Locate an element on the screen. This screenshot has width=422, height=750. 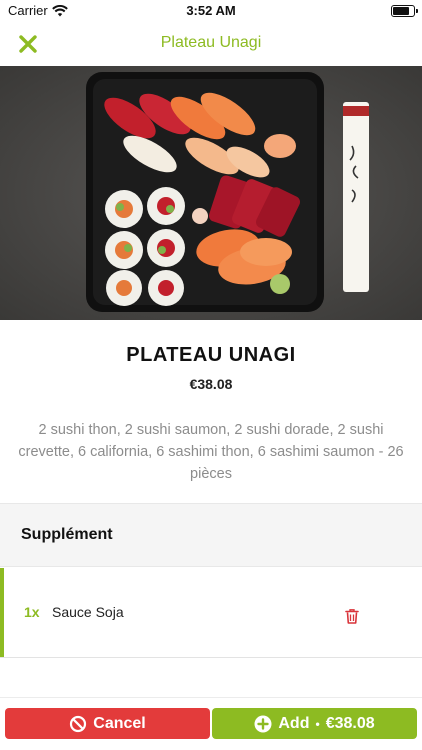
navigation-bar: Plateau Unagi is located at coordinates (211, 44).